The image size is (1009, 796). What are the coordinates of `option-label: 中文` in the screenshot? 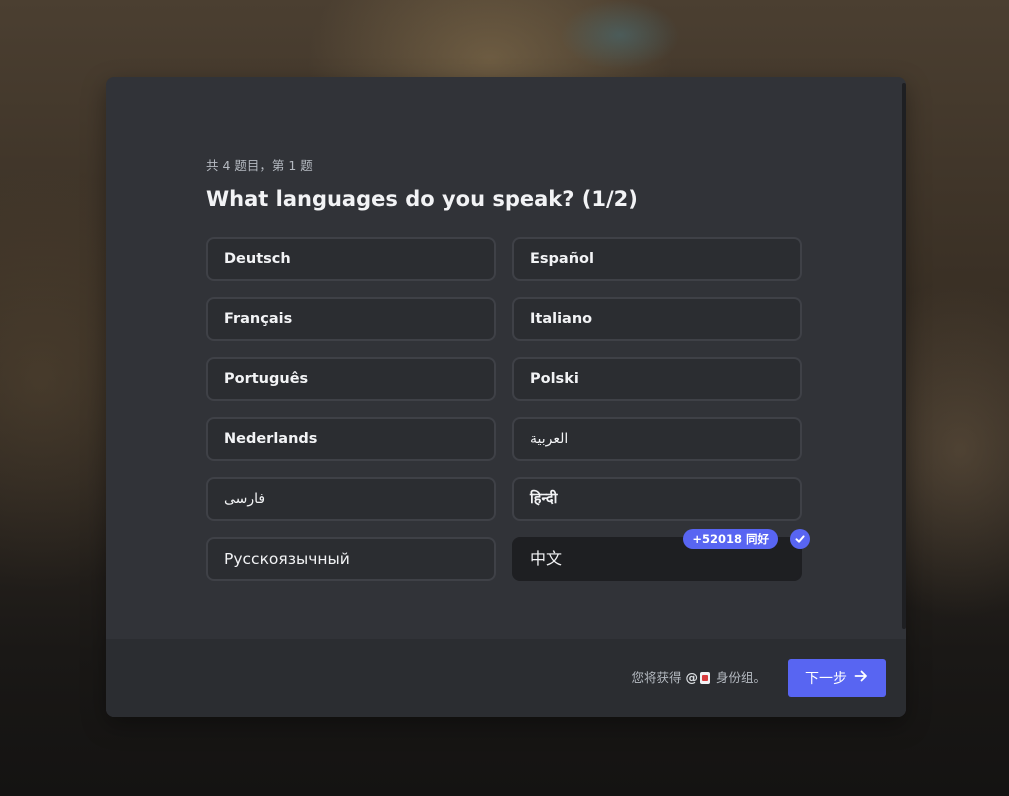 It's located at (546, 558).